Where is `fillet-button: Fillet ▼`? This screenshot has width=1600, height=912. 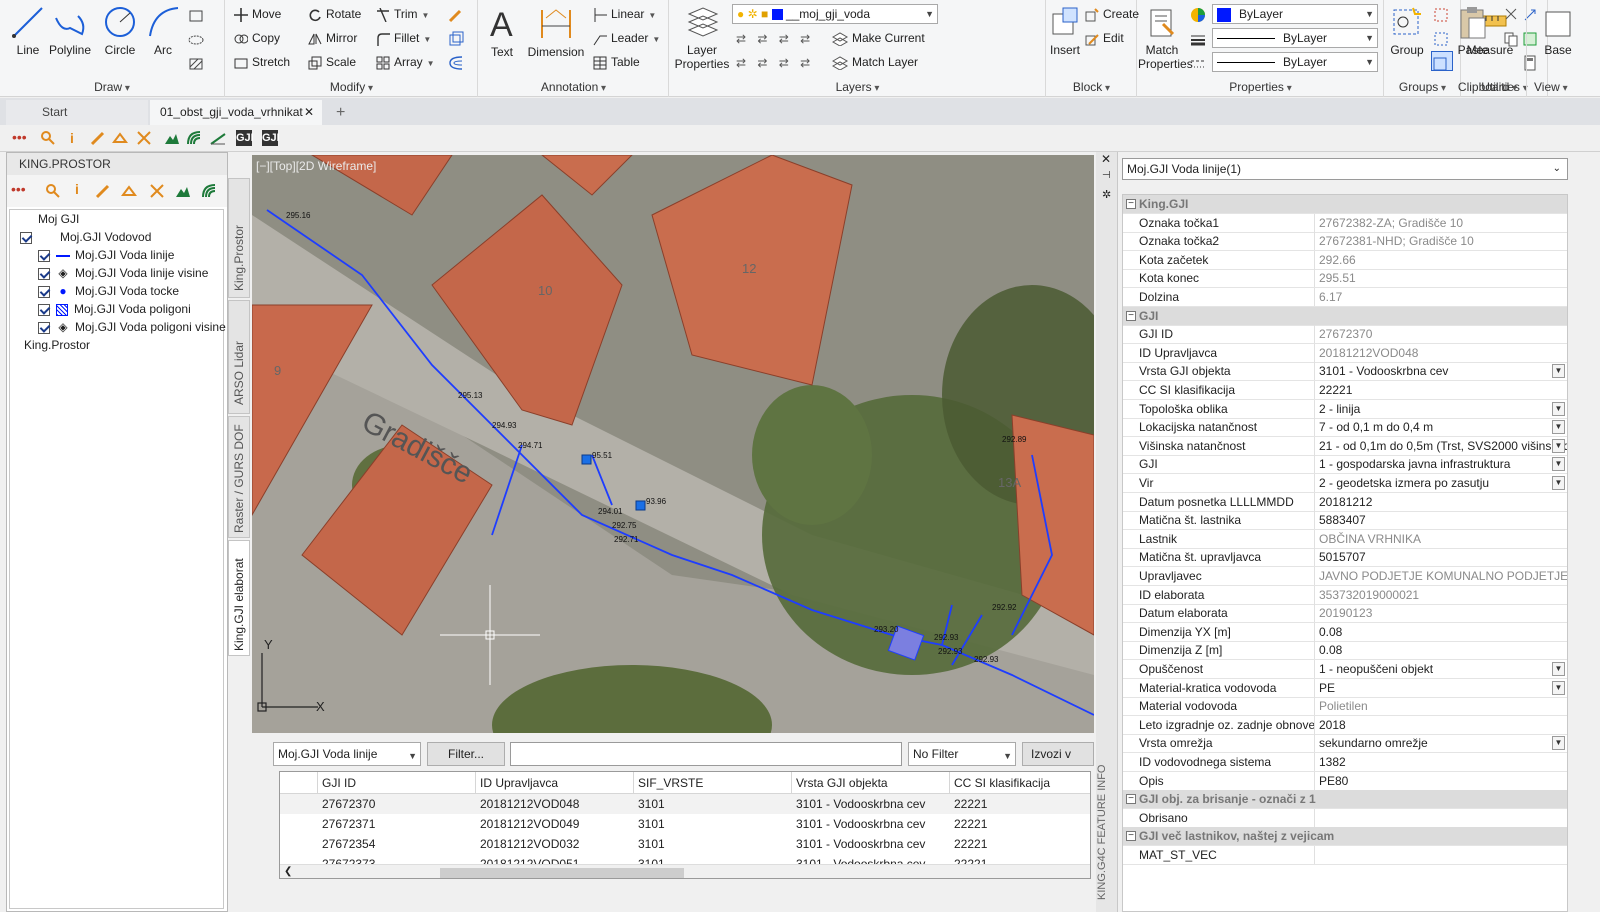 fillet-button: Fillet ▼ is located at coordinates (403, 38).